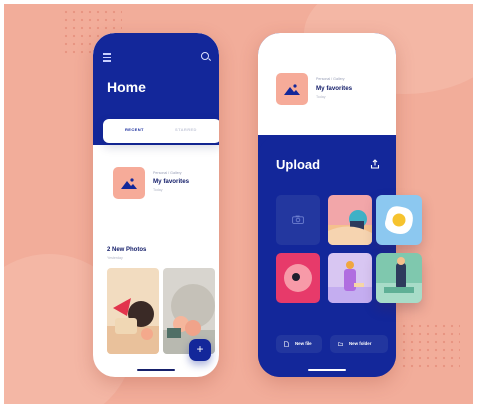 The image size is (477, 408). What do you see at coordinates (115, 258) in the screenshot?
I see `new-photos-date: Yesterday` at bounding box center [115, 258].